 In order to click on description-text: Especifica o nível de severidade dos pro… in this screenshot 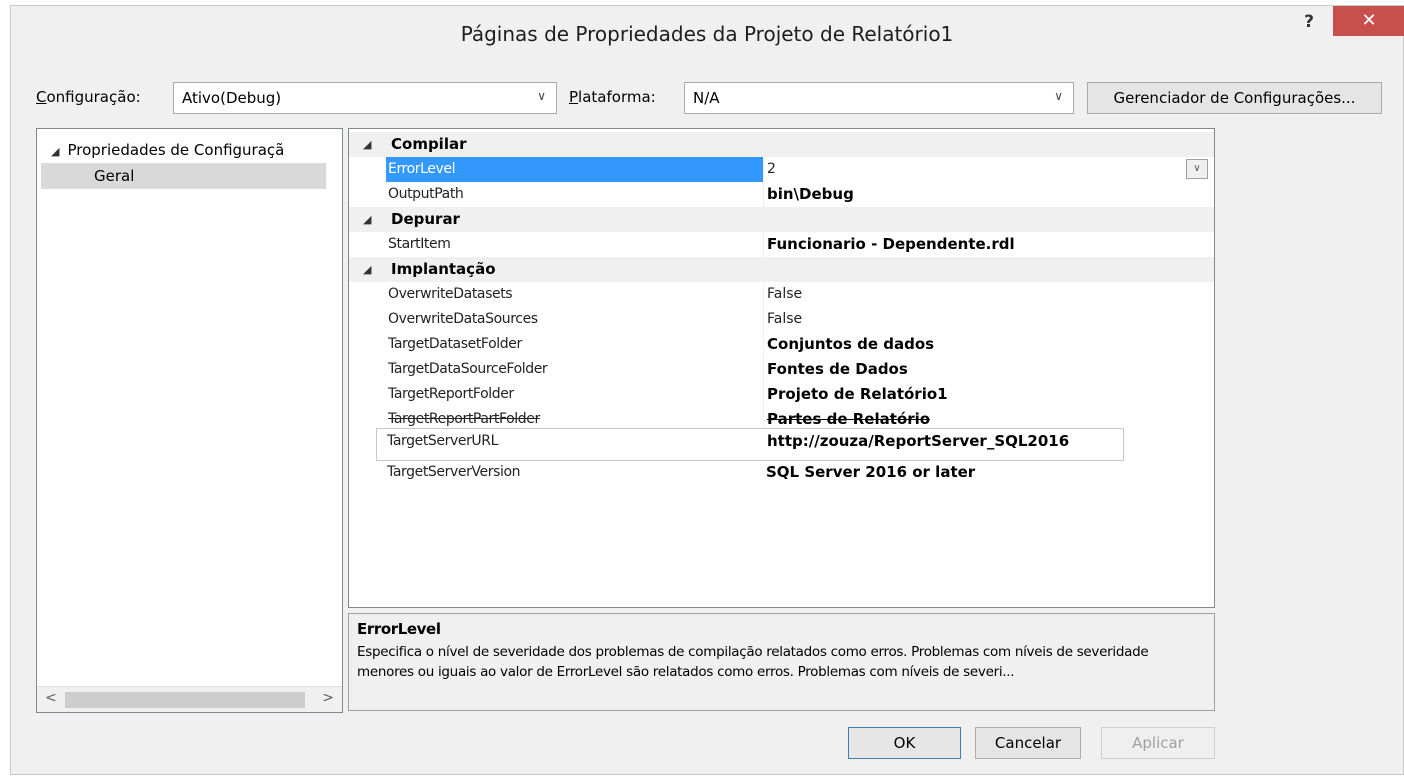, I will do `click(753, 662)`.